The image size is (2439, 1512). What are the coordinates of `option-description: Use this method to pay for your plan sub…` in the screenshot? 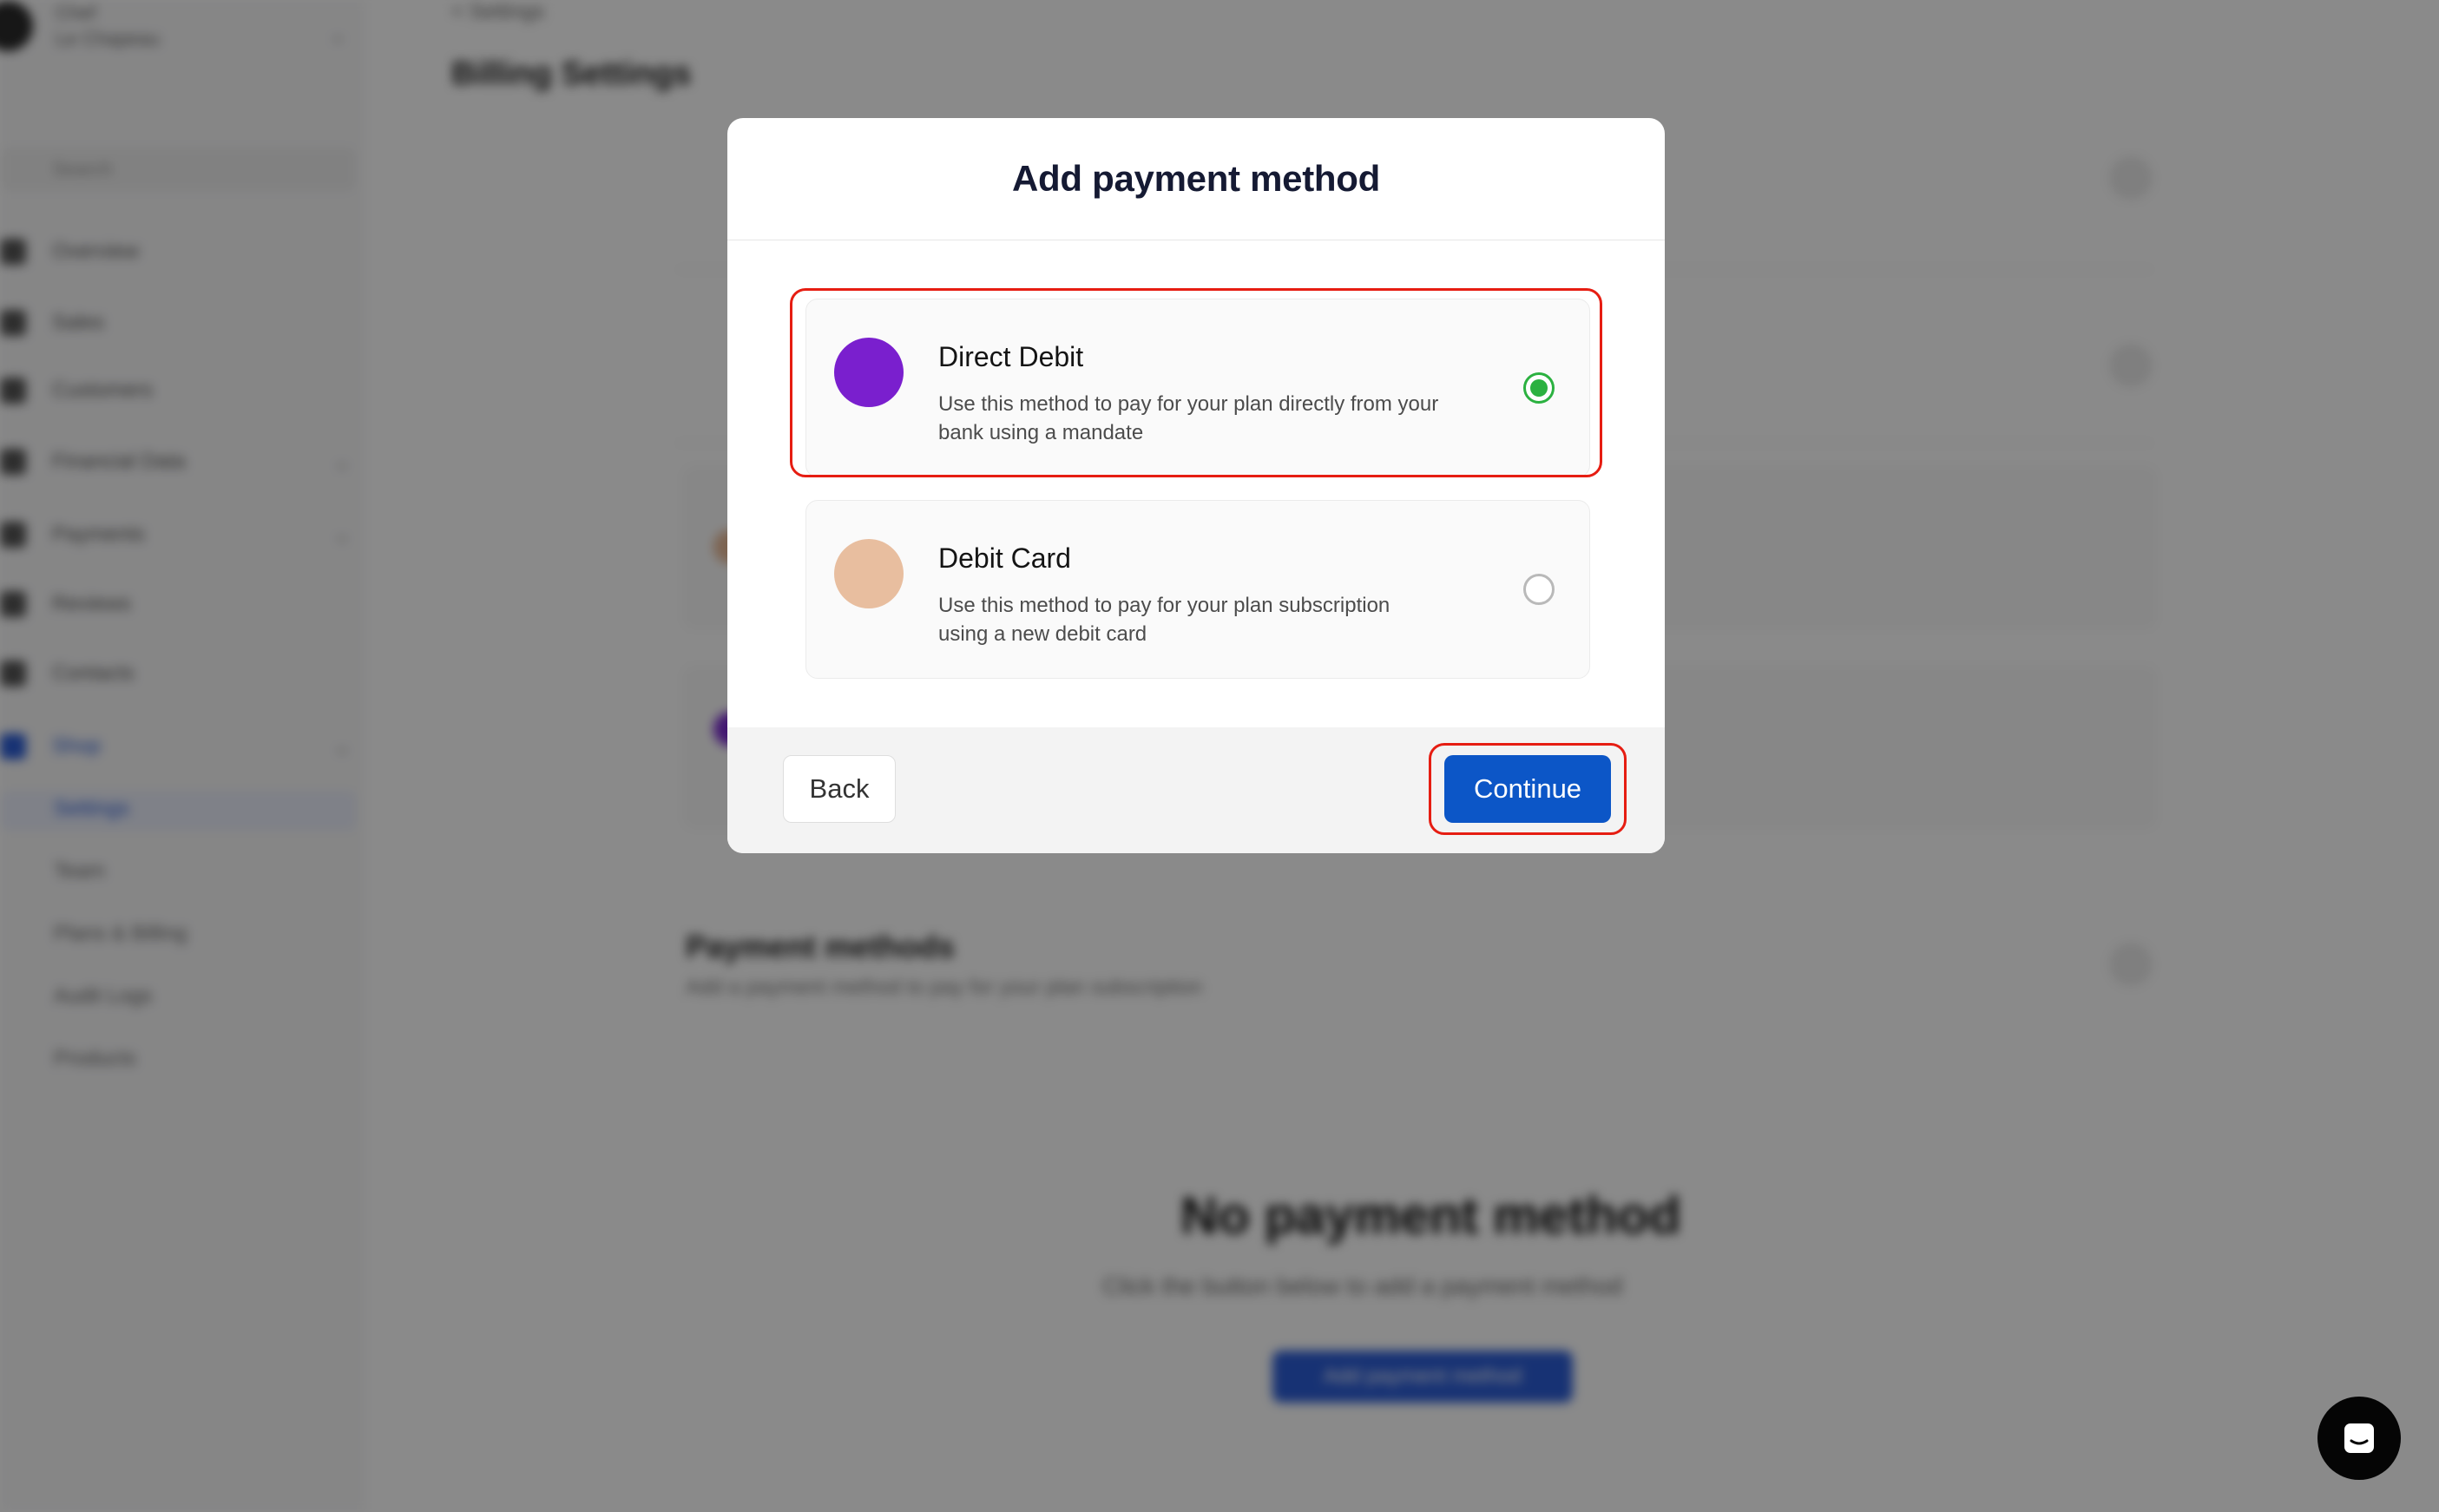 It's located at (1164, 620).